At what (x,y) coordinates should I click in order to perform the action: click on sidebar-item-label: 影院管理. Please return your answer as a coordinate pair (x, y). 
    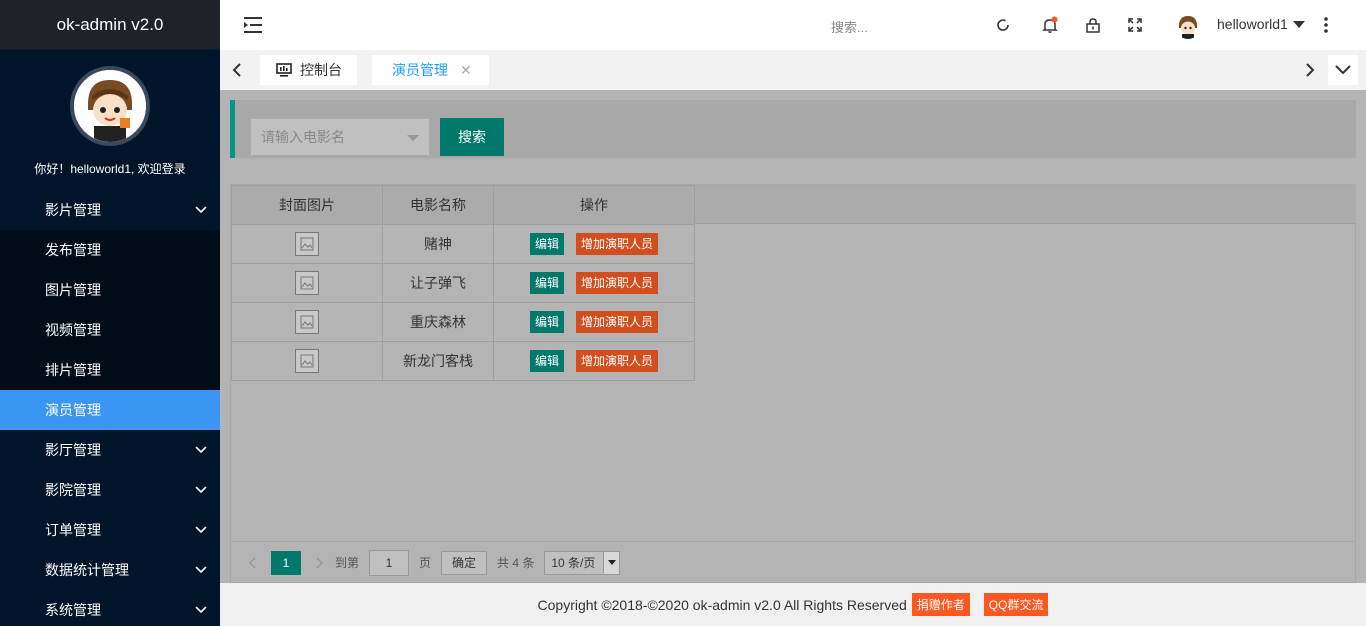
    Looking at the image, I should click on (73, 490).